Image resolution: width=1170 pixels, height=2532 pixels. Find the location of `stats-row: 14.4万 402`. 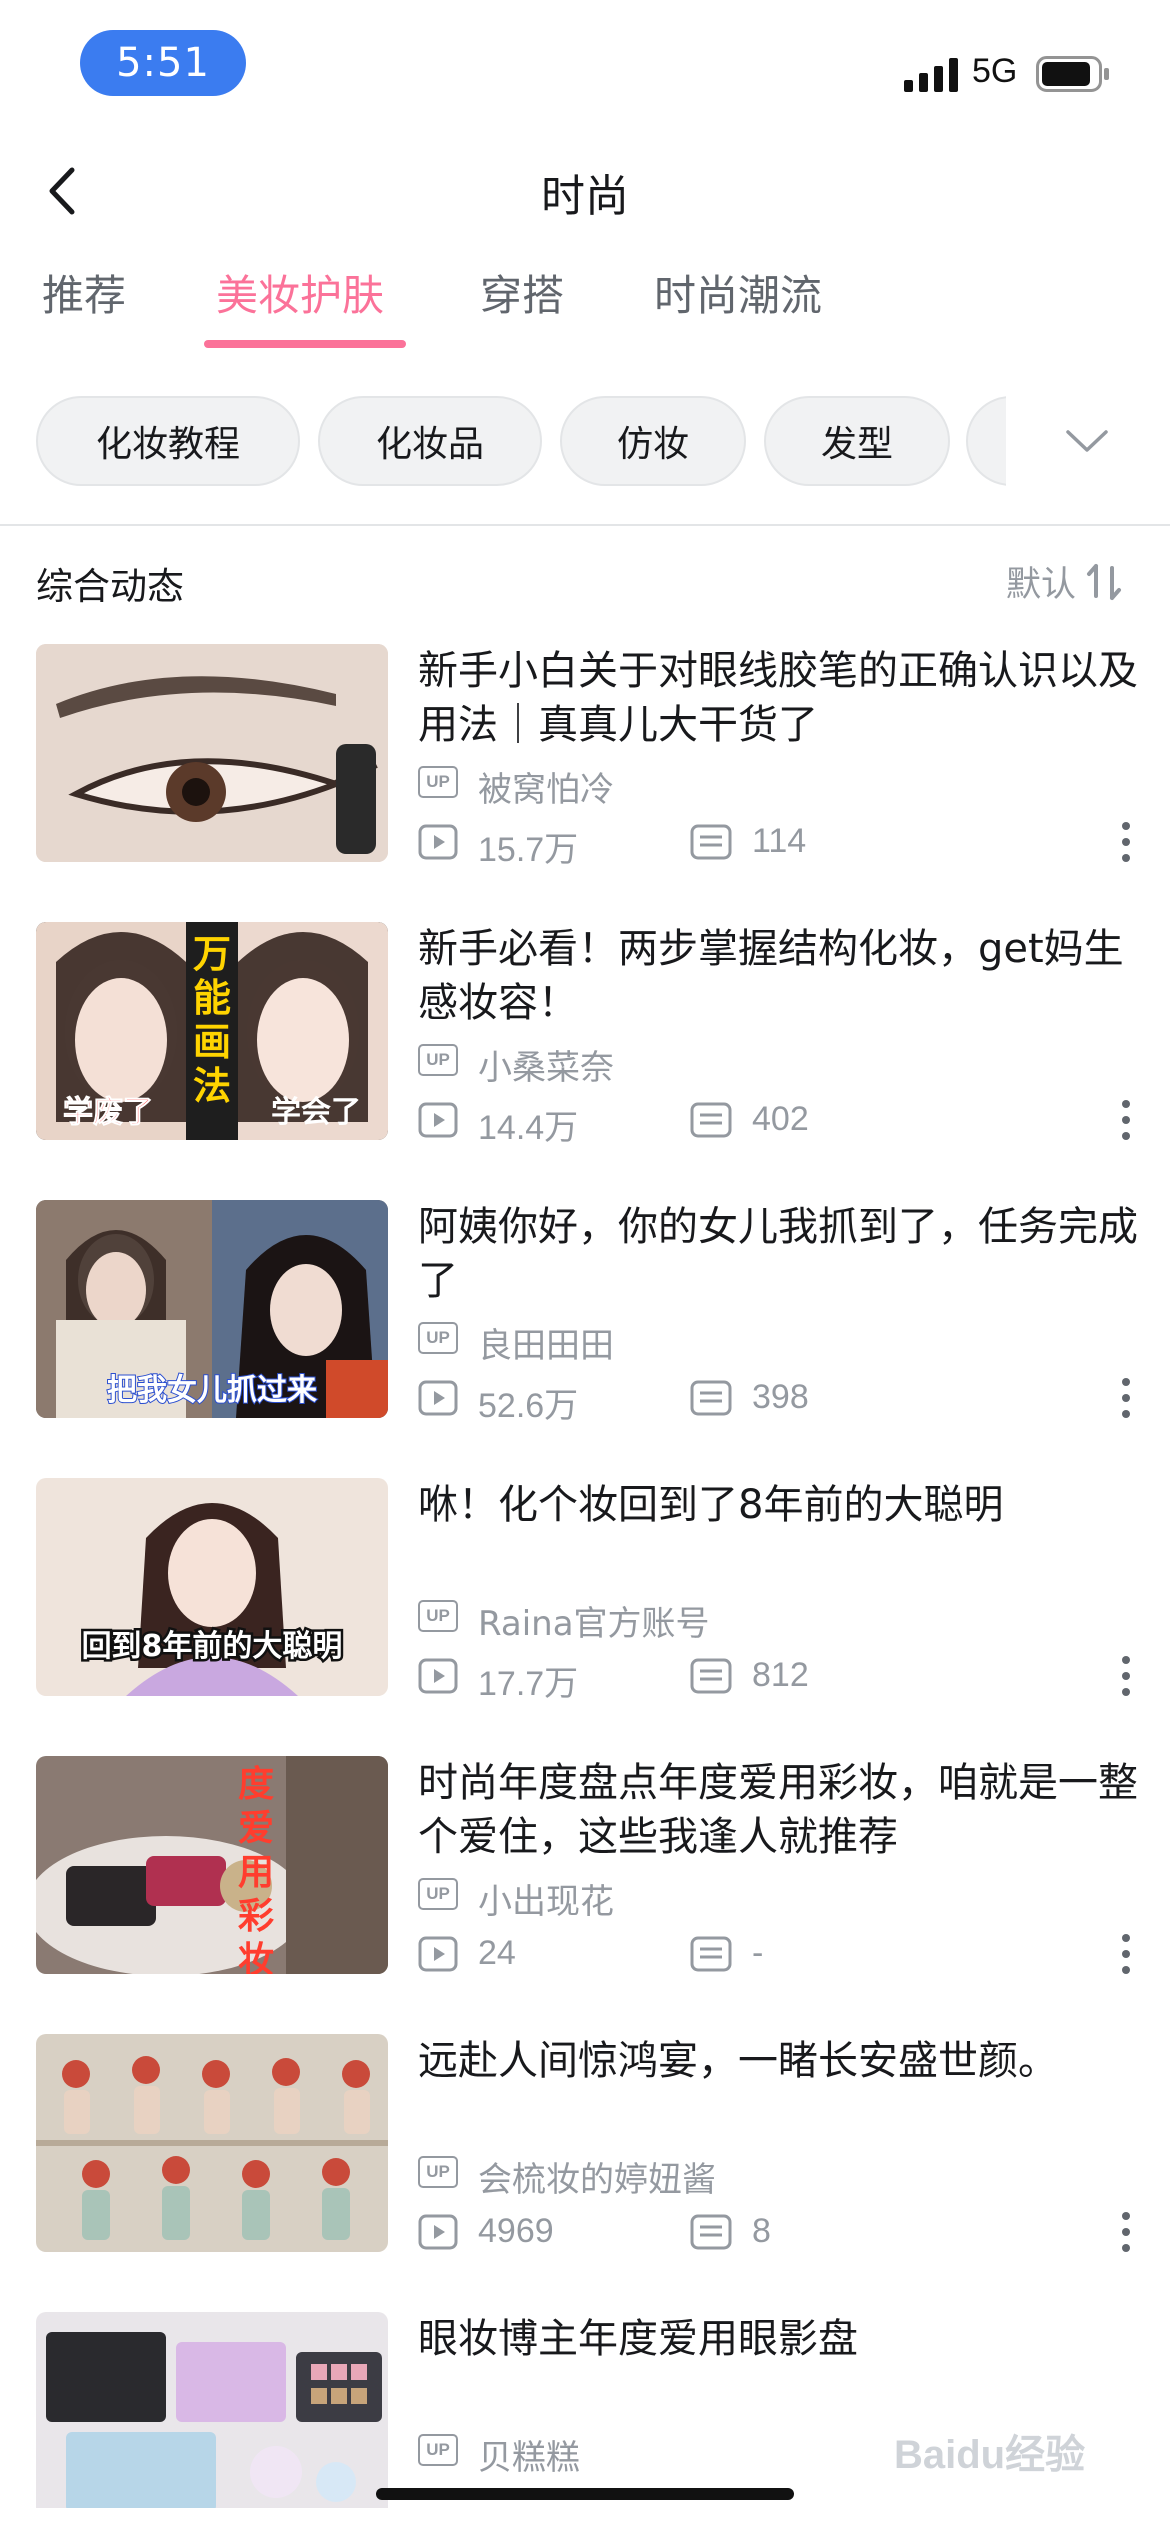

stats-row: 14.4万 402 is located at coordinates (778, 1123).